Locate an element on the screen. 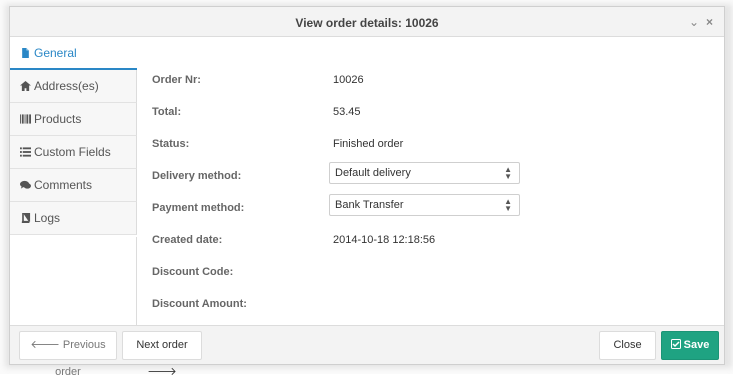  status-value: Finished order is located at coordinates (368, 144).